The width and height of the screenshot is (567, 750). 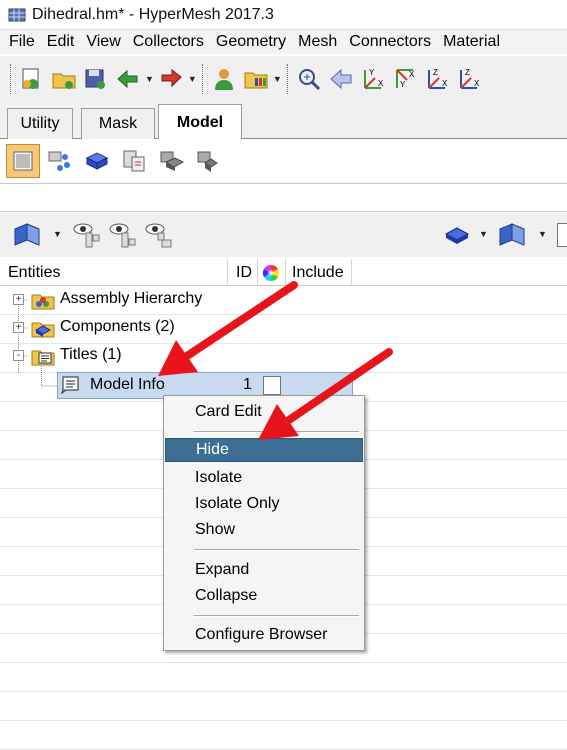 I want to click on menu-item-collapse: Collapse, so click(x=264, y=596).